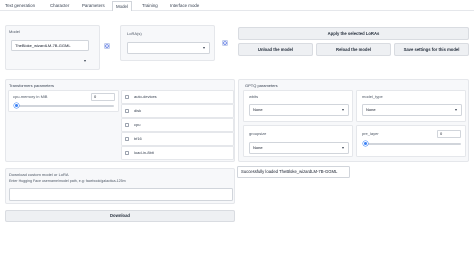 The width and height of the screenshot is (474, 261). I want to click on checkbox-label: auto-devices, so click(145, 96).